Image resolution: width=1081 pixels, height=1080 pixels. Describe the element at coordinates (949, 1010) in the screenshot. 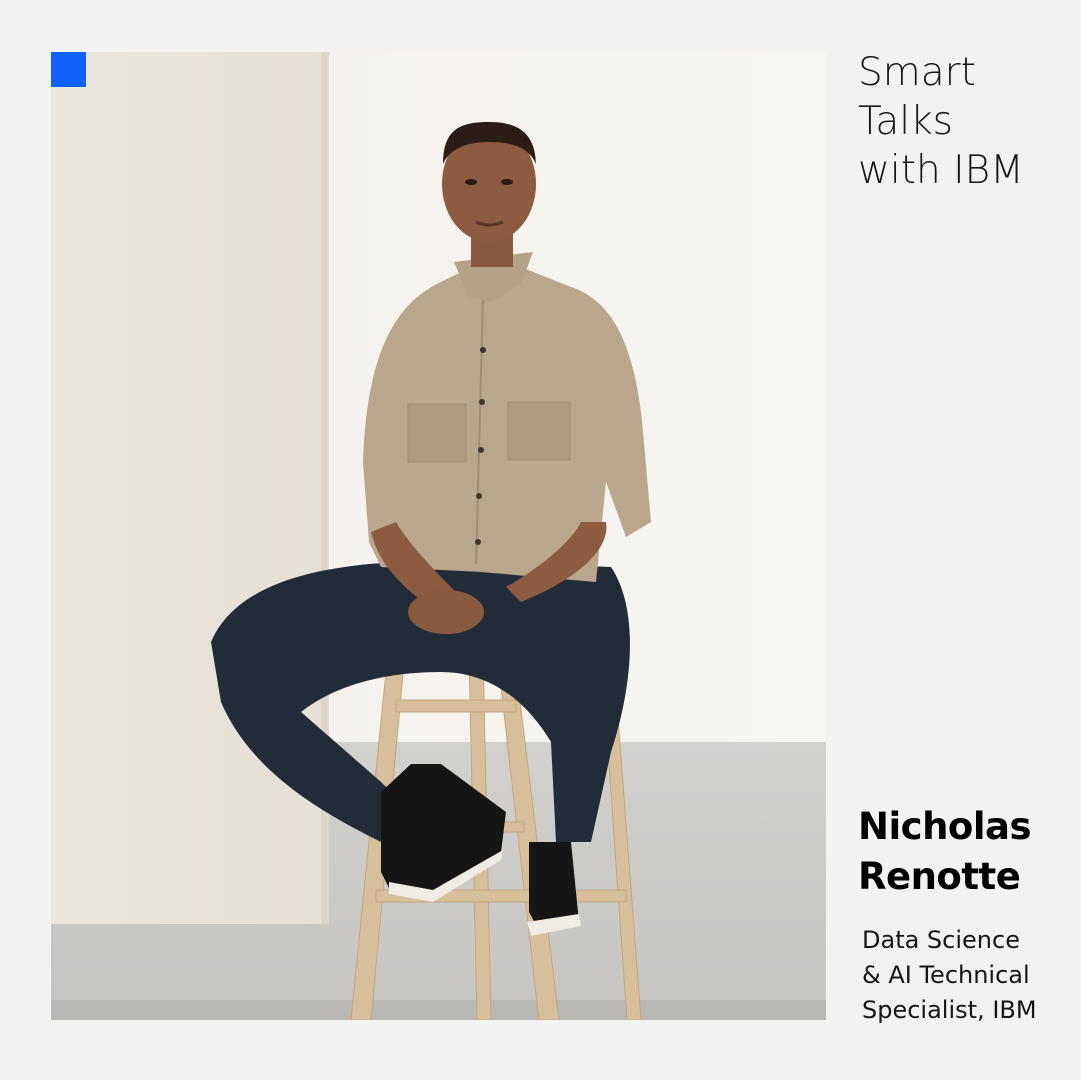

I see `guest-role-line: Specialist, IBM` at that location.